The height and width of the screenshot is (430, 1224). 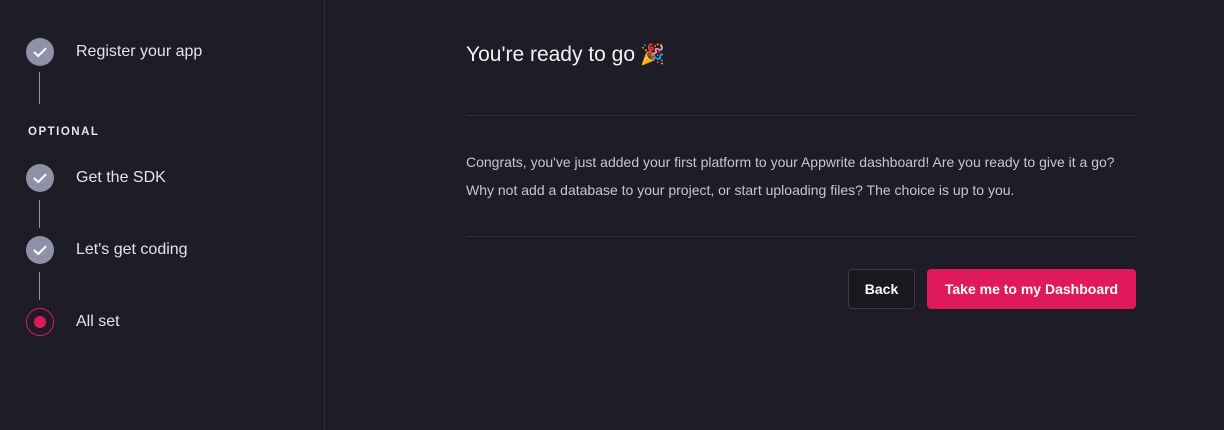 I want to click on page-title: You're ready to go 🎉, so click(x=565, y=54).